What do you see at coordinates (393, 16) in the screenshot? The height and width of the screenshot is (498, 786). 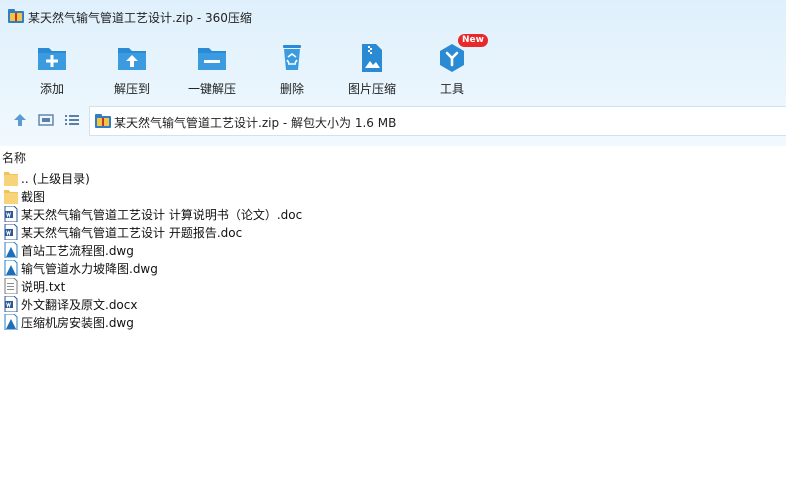 I see `title-bar: 某天然气输气管道工艺设计.zip - 360压缩` at bounding box center [393, 16].